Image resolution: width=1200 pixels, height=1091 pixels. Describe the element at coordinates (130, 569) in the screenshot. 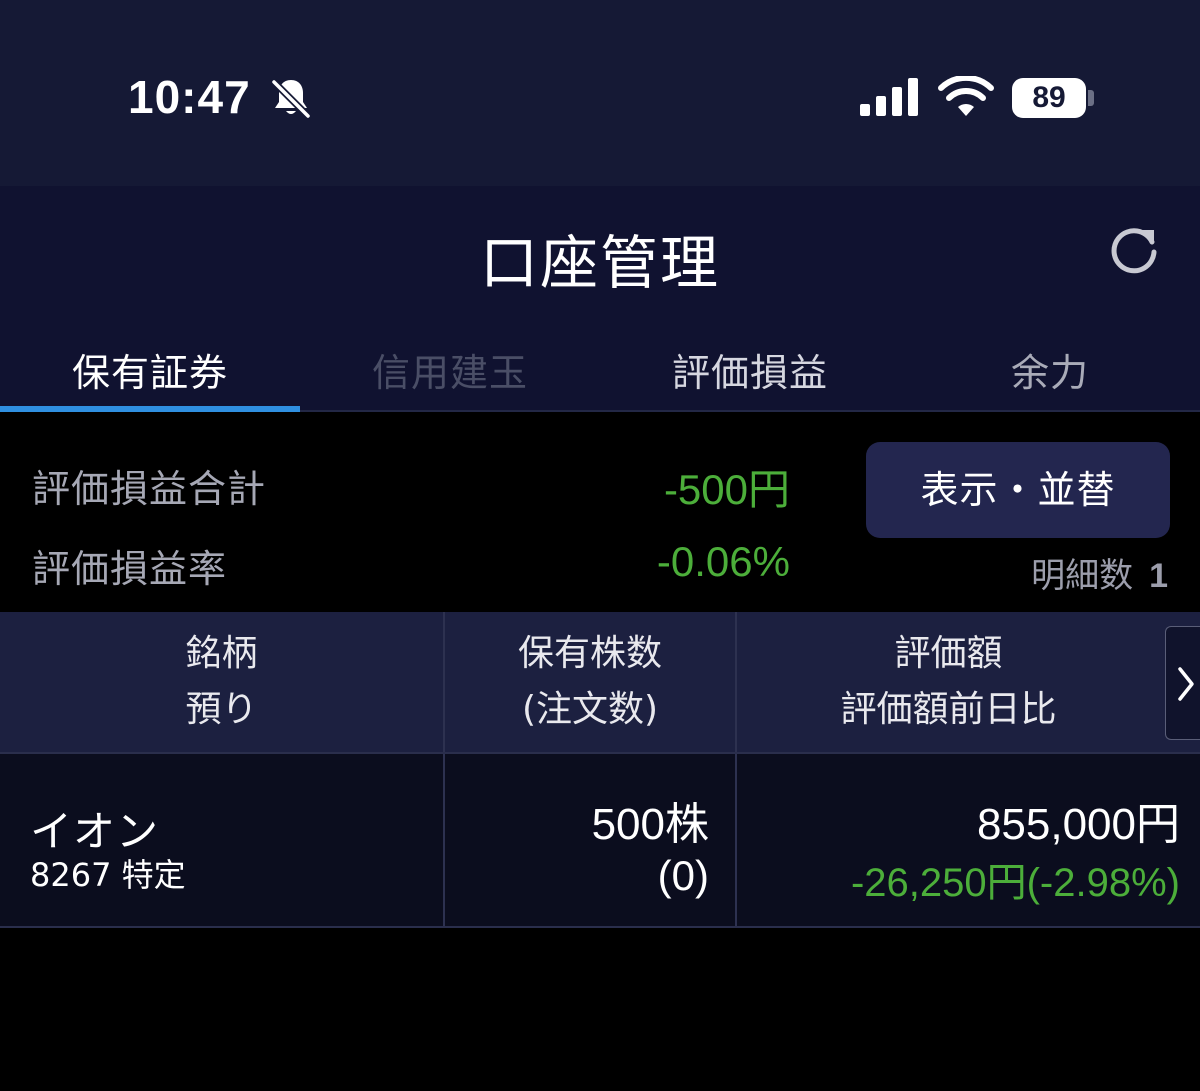

I see `pl-rate-label: 評価損益率` at that location.